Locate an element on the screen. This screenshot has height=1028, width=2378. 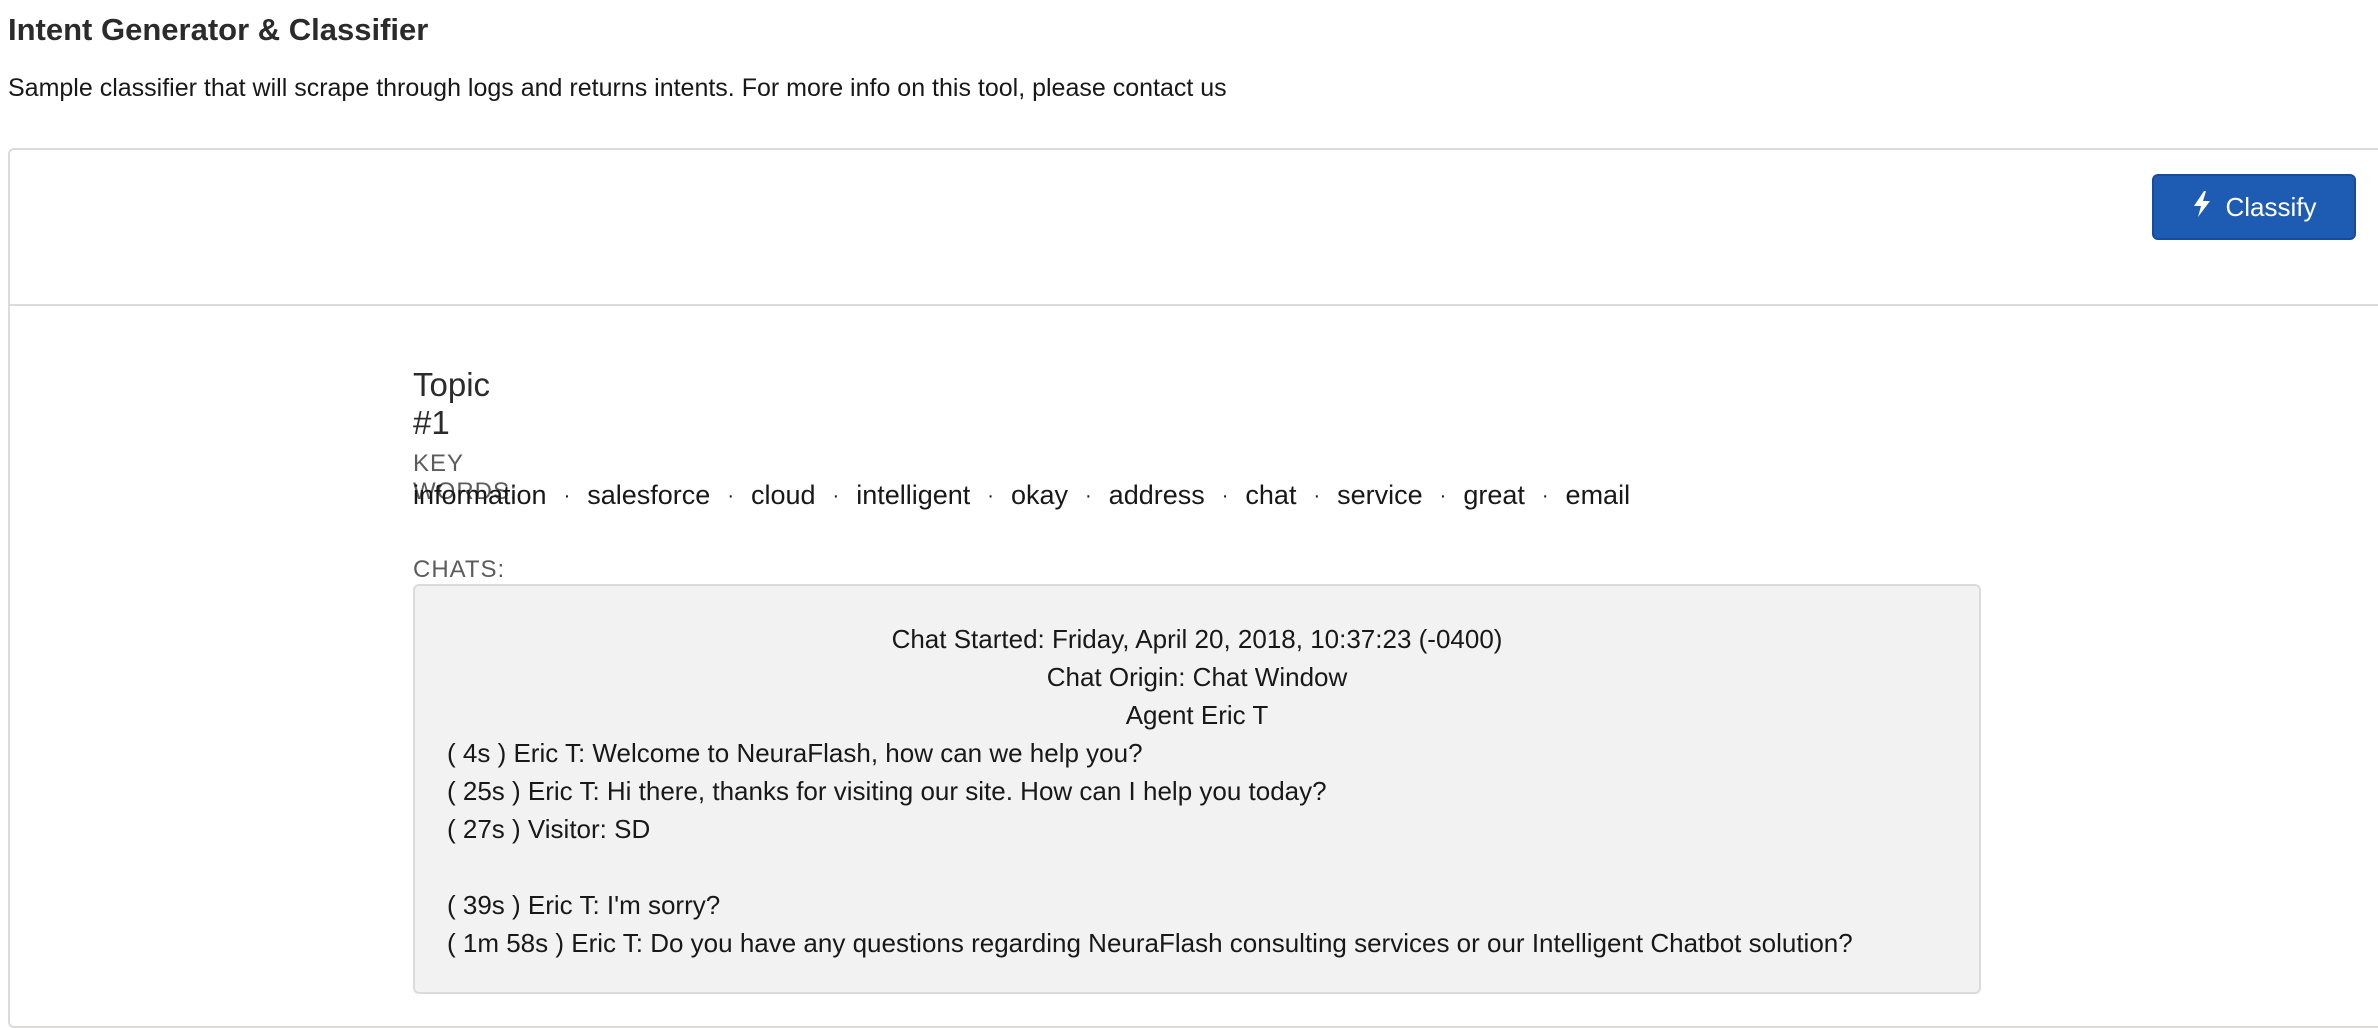
page-title: Intent Generator & Classifier is located at coordinates (218, 29).